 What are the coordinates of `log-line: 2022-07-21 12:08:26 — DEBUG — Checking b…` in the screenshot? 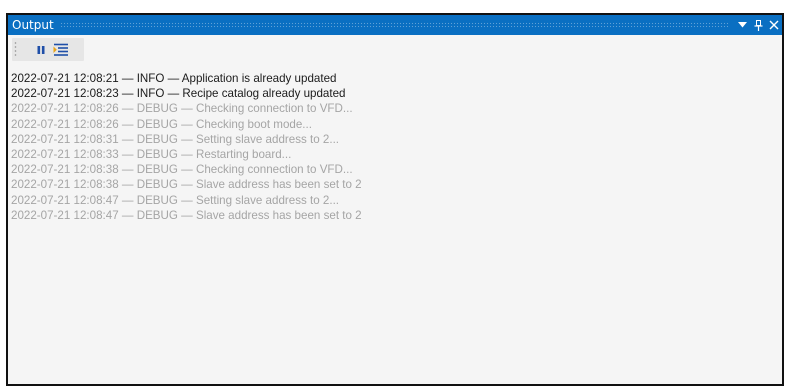 It's located at (161, 124).